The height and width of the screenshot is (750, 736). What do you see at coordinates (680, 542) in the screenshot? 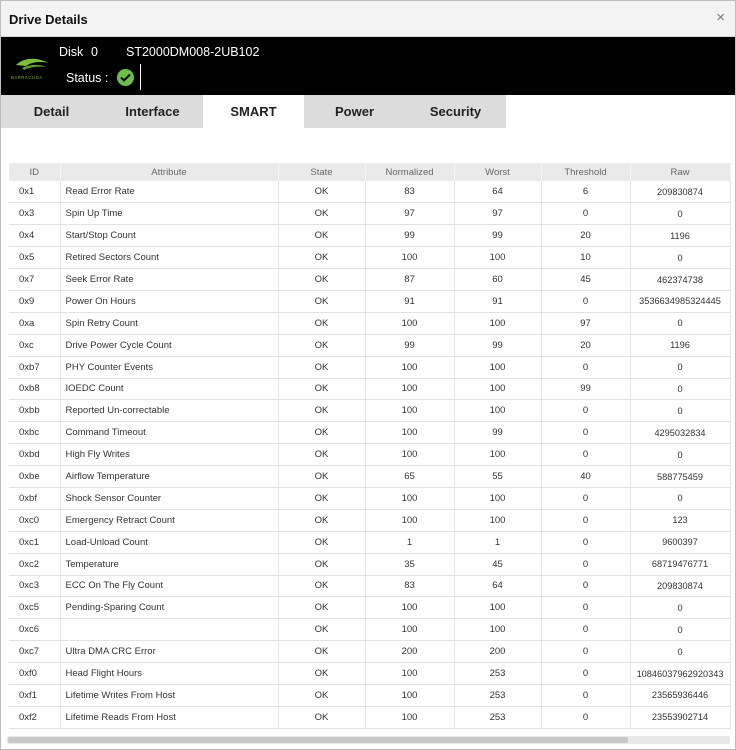
I see `raw-cell: 9600397` at bounding box center [680, 542].